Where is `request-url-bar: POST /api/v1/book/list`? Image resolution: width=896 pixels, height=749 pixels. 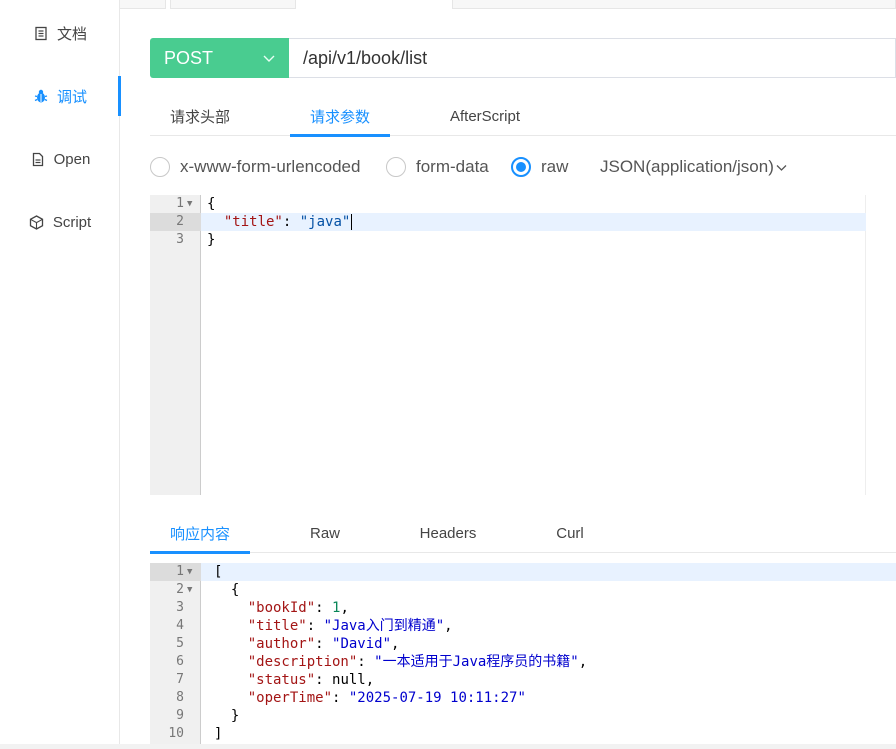 request-url-bar: POST /api/v1/book/list is located at coordinates (523, 58).